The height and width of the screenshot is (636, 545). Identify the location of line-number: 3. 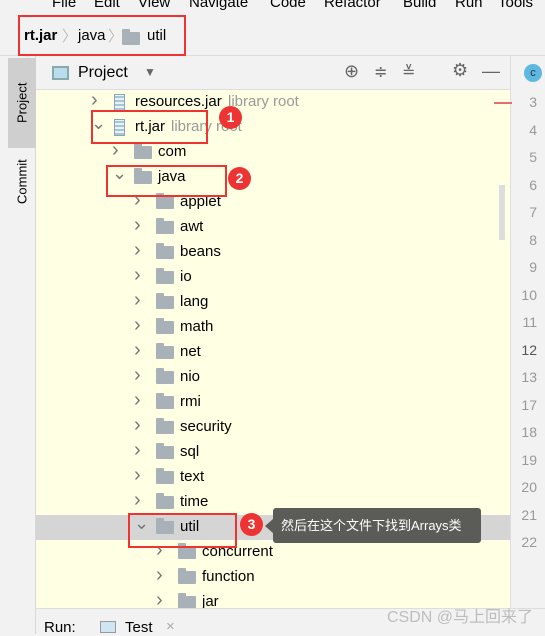
(533, 102).